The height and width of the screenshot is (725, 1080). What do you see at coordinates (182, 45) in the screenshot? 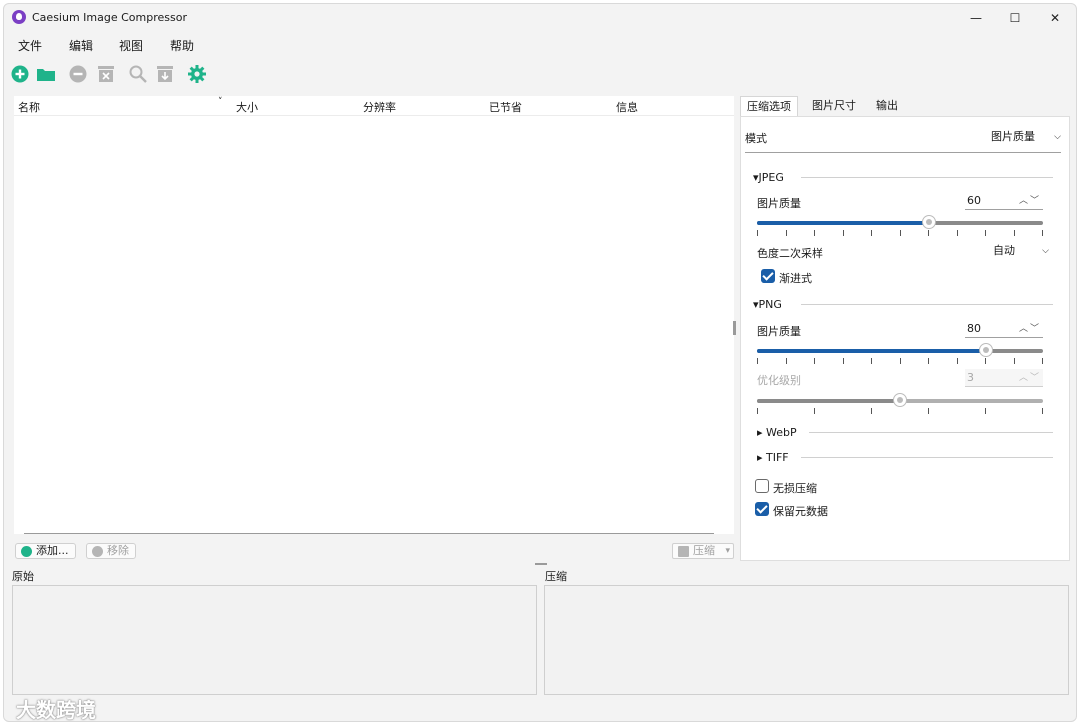
I see `menu-help: 帮助` at bounding box center [182, 45].